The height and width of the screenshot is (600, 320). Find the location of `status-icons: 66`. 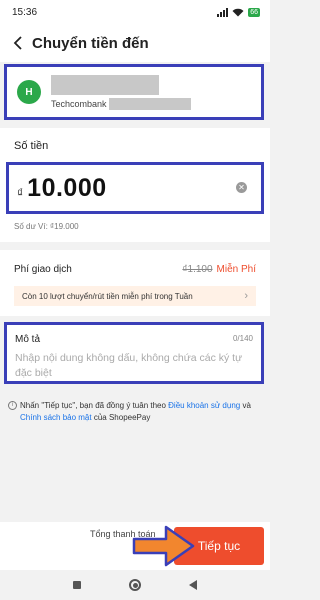

status-icons: 66 is located at coordinates (238, 12).